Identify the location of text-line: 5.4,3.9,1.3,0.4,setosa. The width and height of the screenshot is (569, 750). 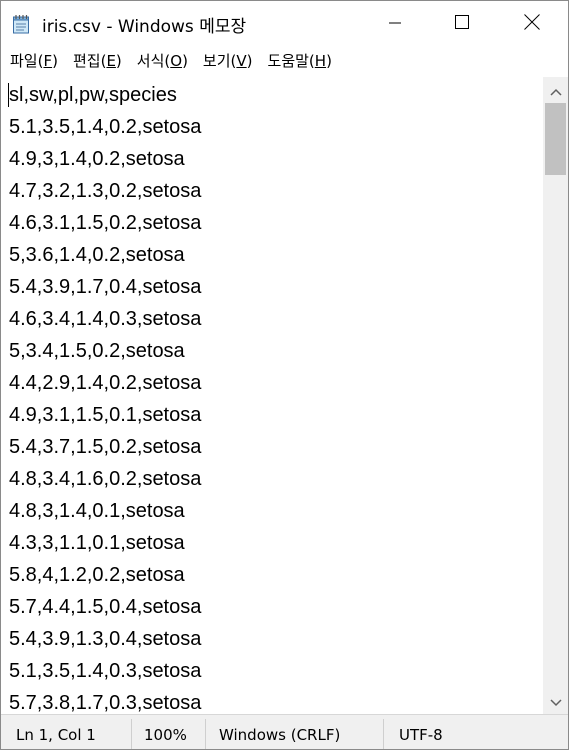
(105, 639).